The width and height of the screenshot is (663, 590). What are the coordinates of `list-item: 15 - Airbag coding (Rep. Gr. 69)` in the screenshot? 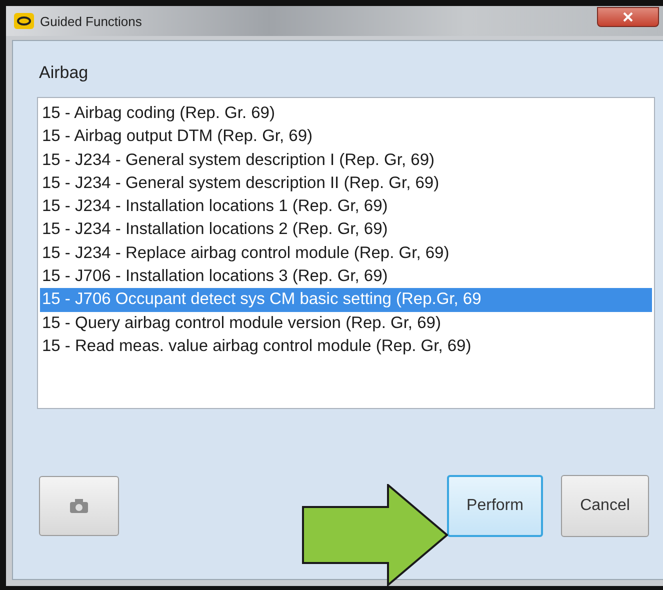 It's located at (346, 114).